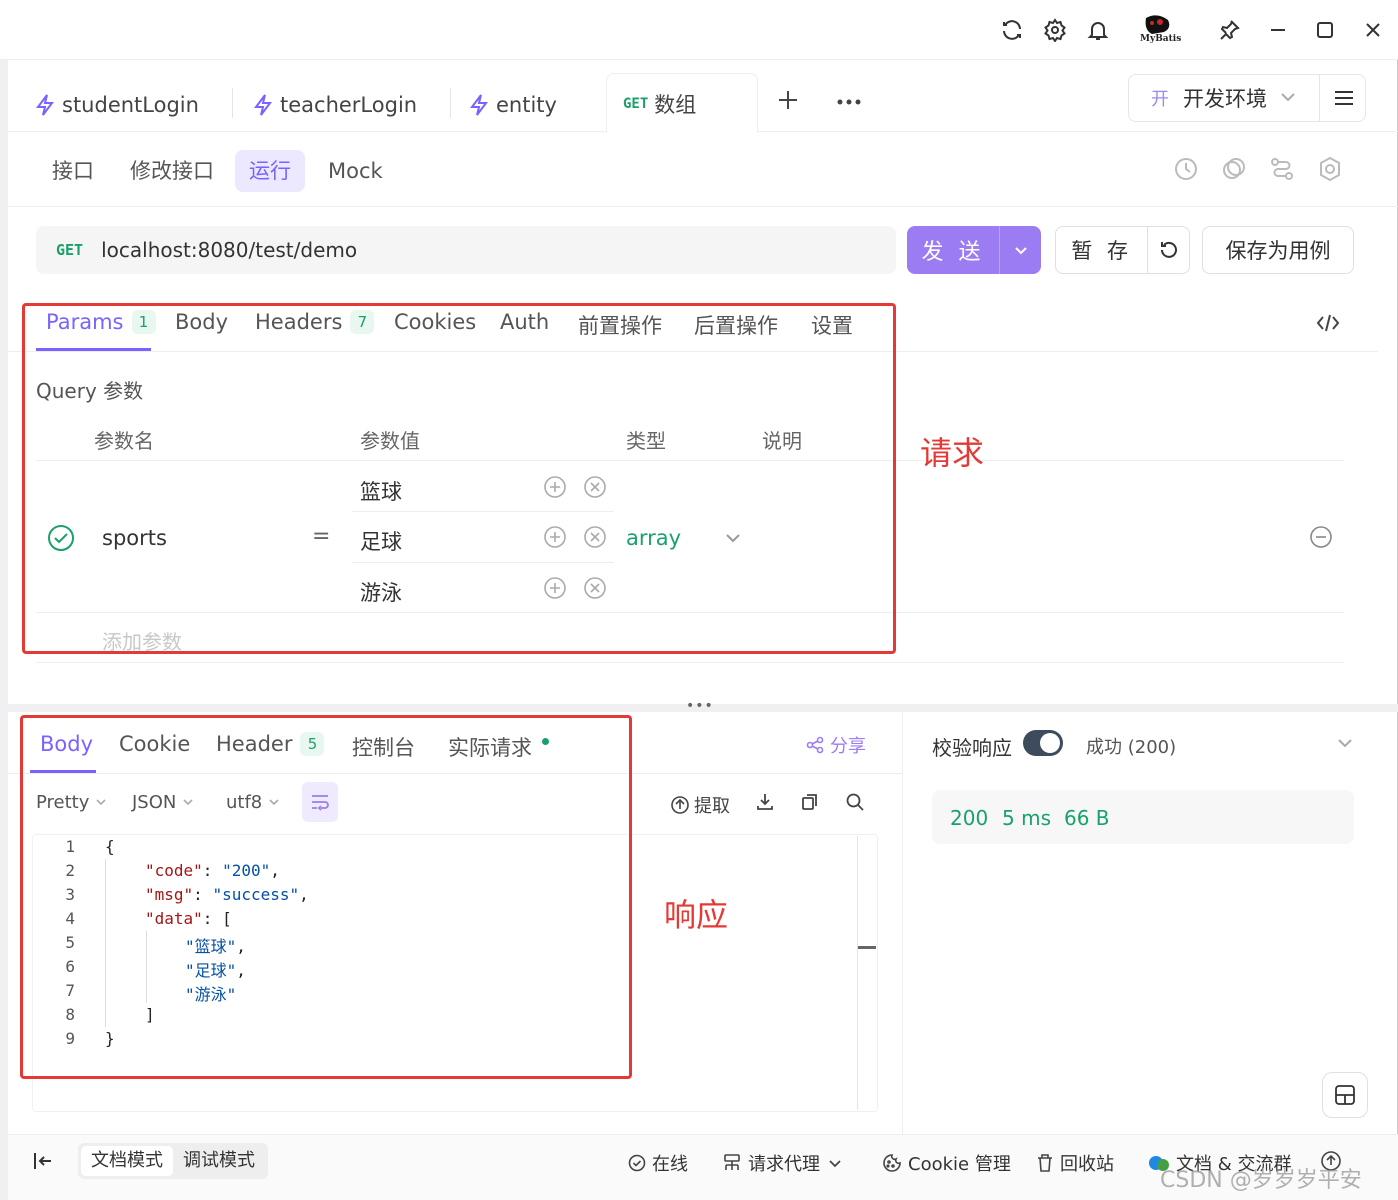  I want to click on subnav-run: 运行, so click(270, 171).